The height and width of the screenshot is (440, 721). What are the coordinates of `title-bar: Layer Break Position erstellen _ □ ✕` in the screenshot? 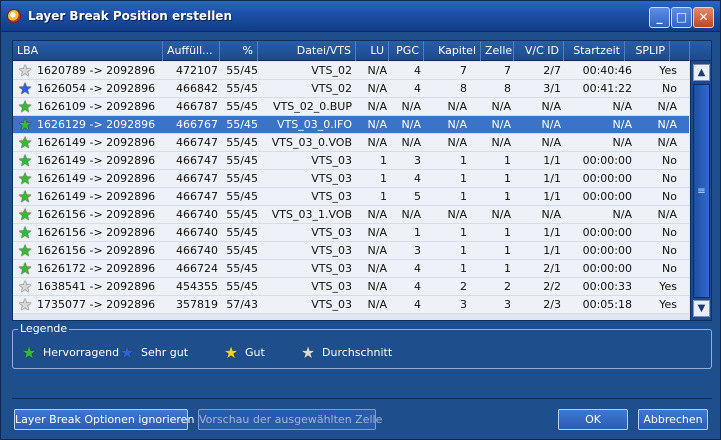 It's located at (360, 16).